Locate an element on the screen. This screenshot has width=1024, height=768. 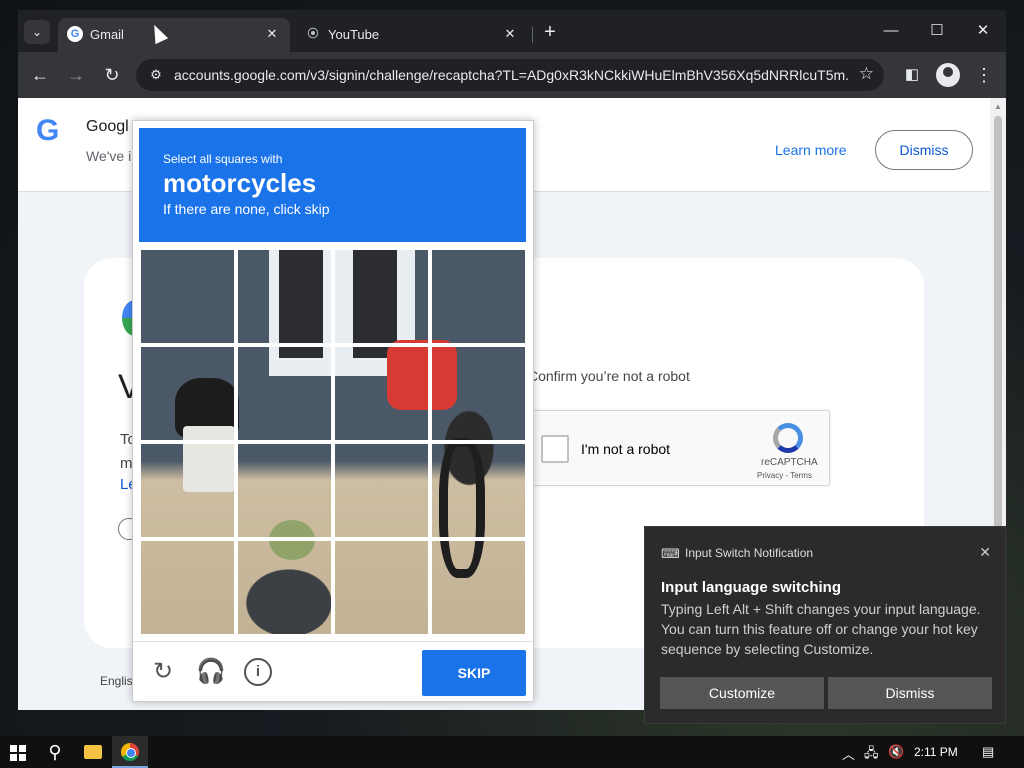
action-center-icon: ▤ is located at coordinates (988, 752).